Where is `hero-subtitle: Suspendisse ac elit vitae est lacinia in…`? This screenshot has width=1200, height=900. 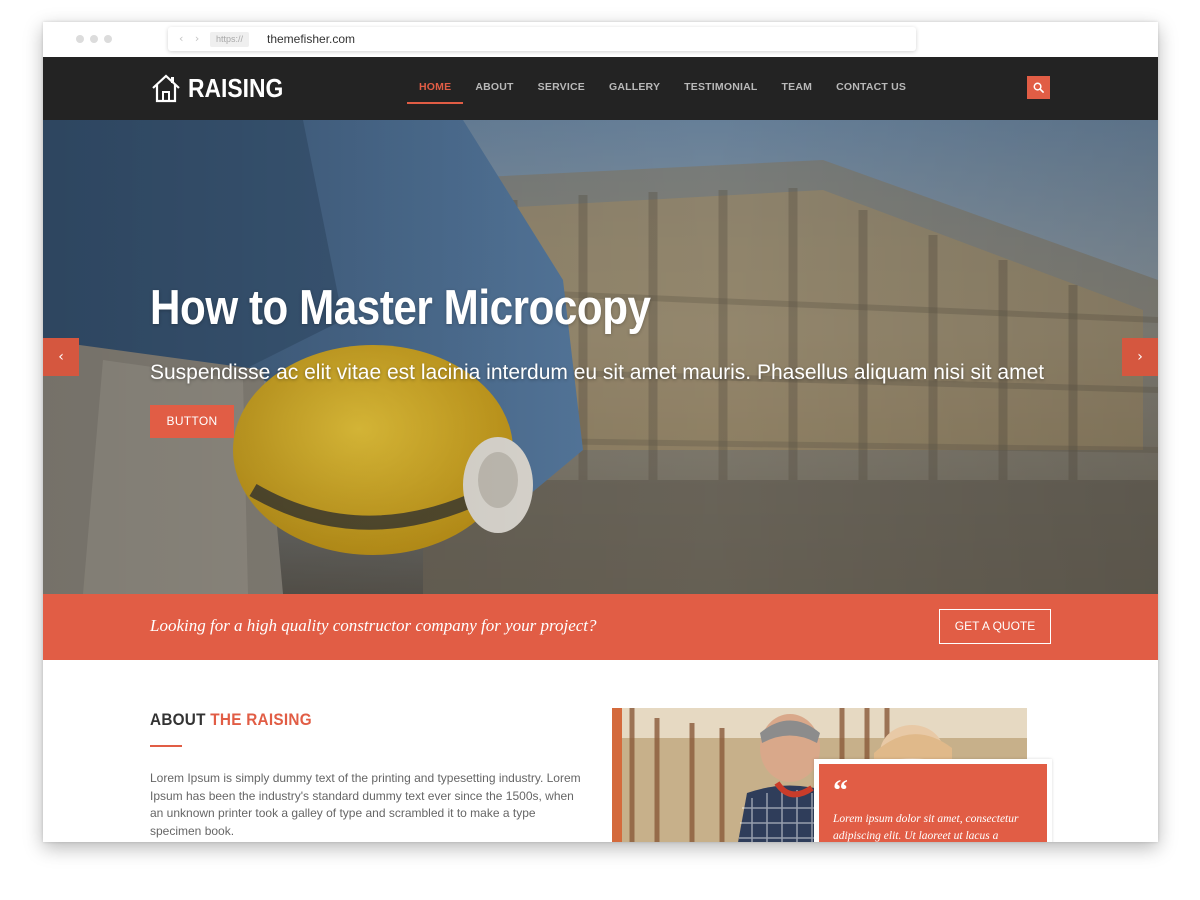 hero-subtitle: Suspendisse ac elit vitae est lacinia in… is located at coordinates (597, 372).